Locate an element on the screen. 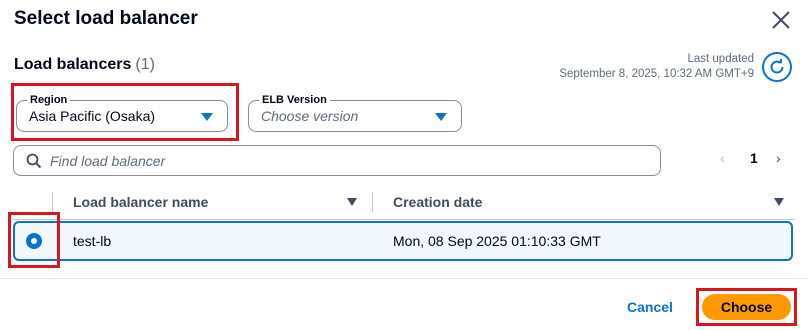 The image size is (808, 330). footer-divider is located at coordinates (404, 278).